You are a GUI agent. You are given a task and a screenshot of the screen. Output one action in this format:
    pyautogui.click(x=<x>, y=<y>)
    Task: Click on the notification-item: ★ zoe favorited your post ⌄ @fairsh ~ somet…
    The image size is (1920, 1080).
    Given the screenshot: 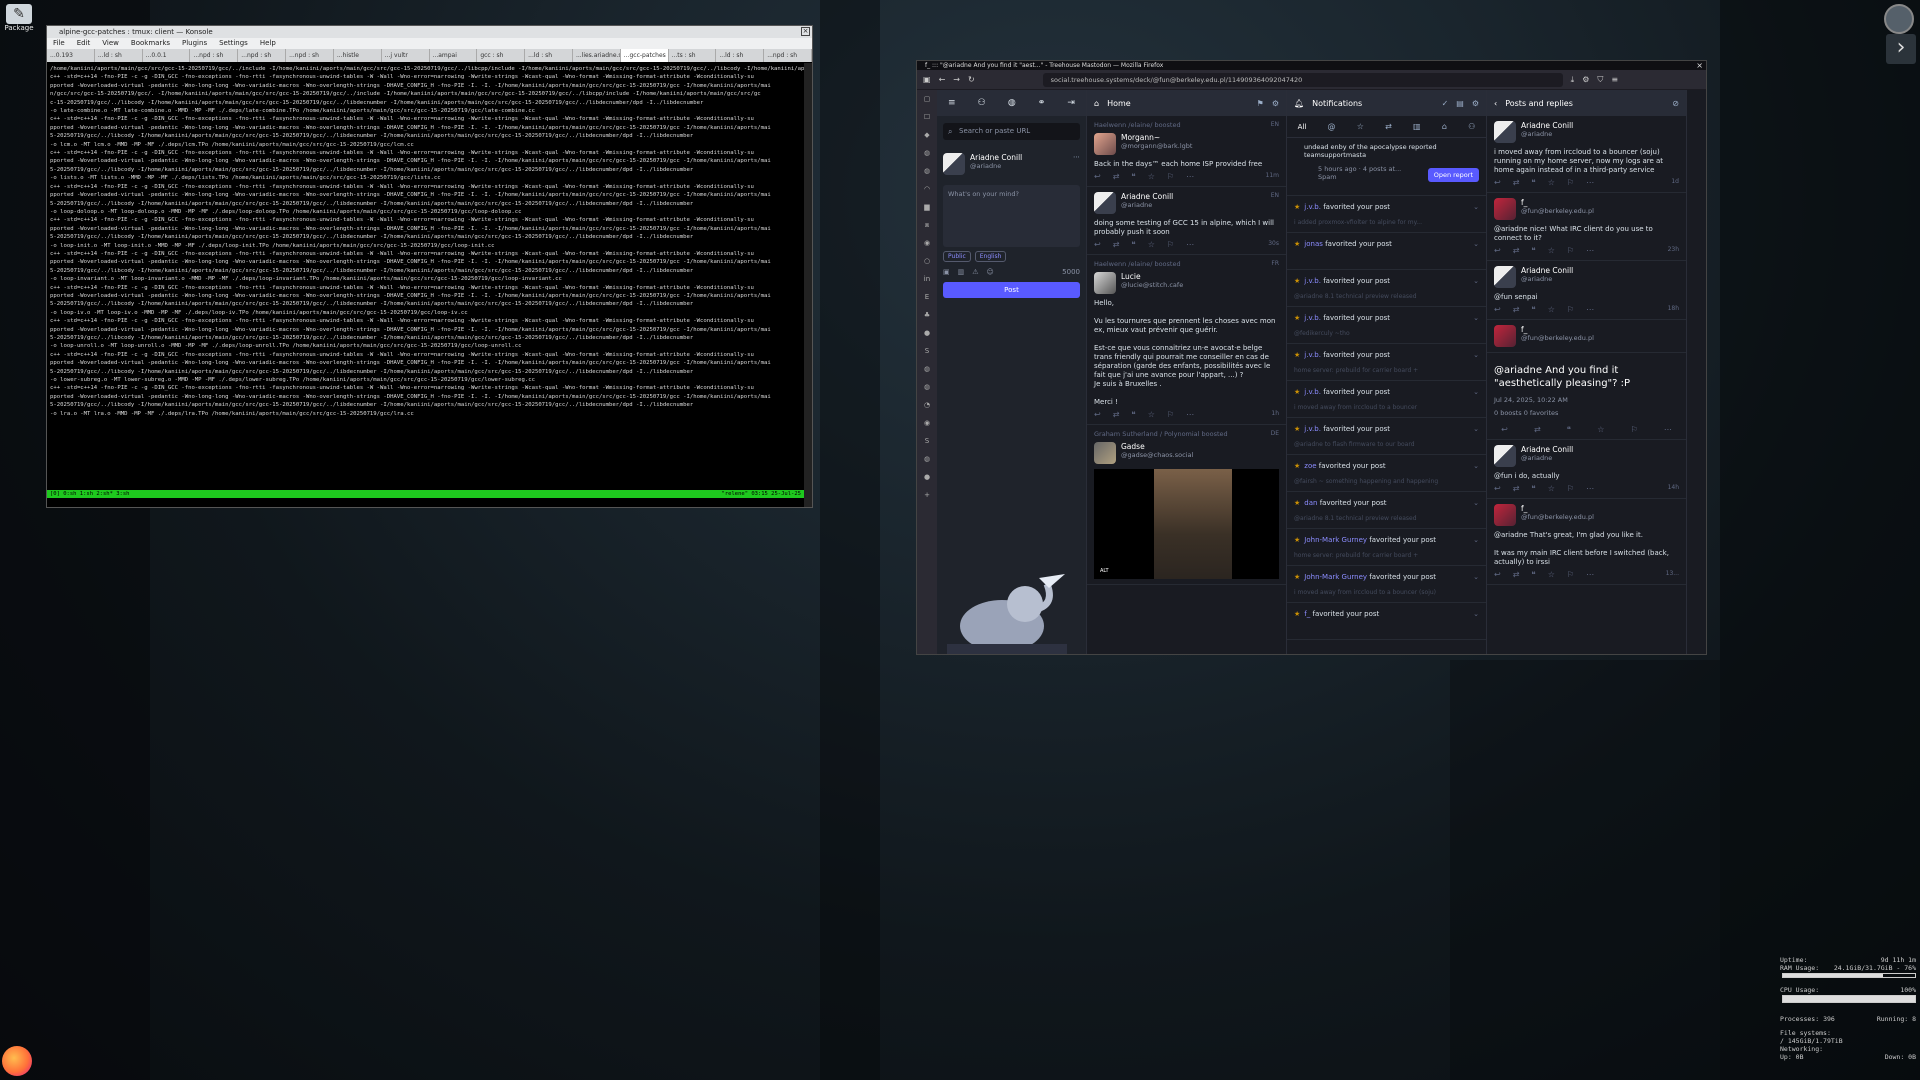 What is the action you would take?
    pyautogui.click(x=1386, y=473)
    